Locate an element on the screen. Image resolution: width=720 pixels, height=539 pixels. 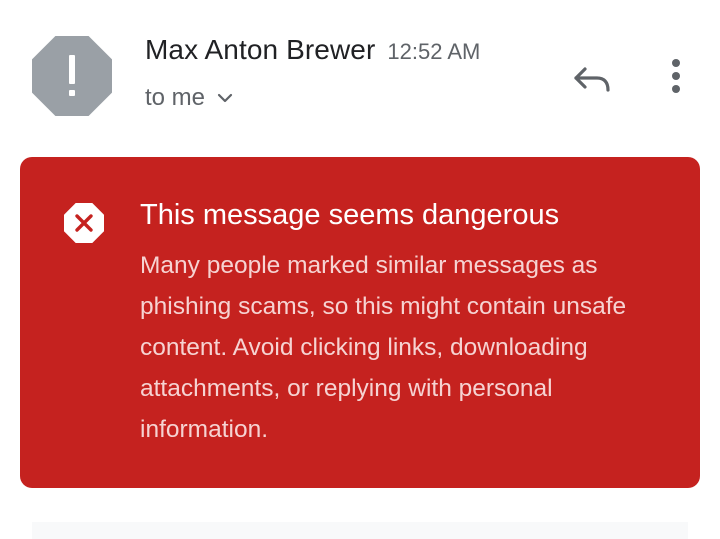
reply-button is located at coordinates (592, 80).